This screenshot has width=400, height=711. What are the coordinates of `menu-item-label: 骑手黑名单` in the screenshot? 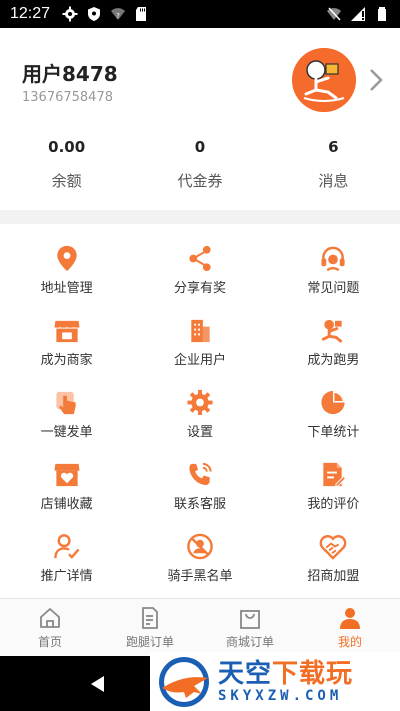 It's located at (200, 576).